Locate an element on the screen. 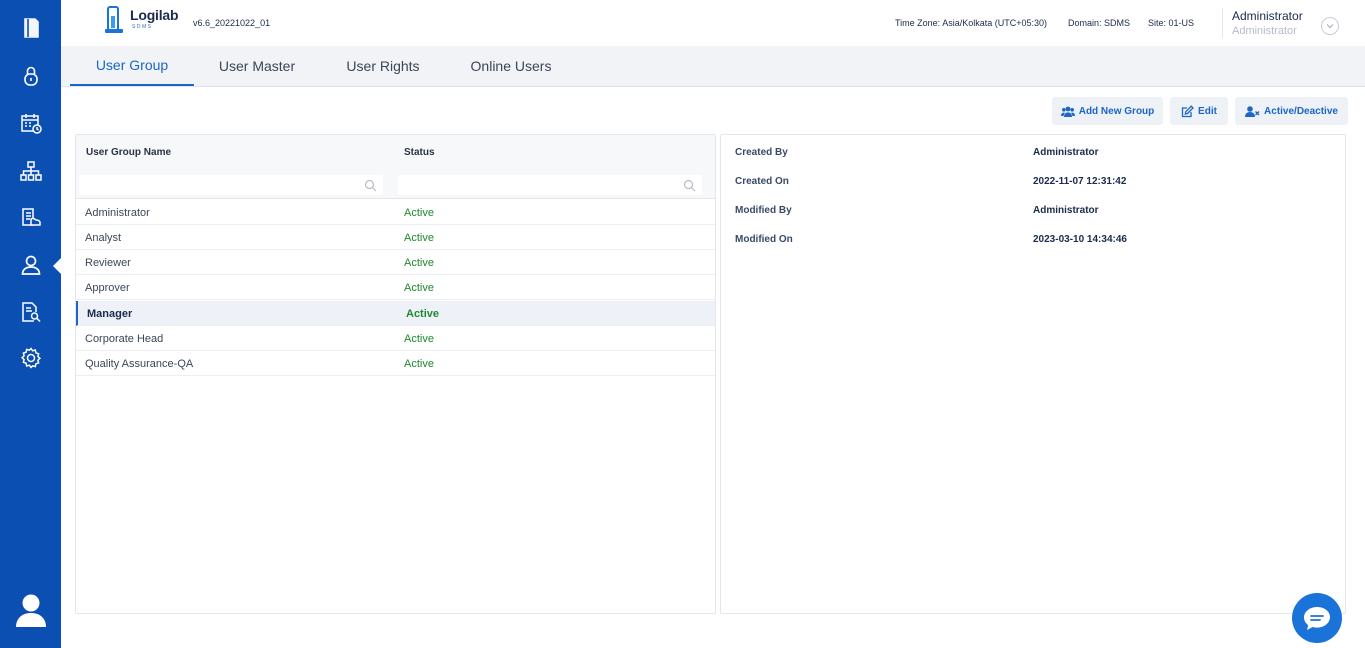 The image size is (1365, 648). domain-label: Domain: is located at coordinates (1085, 23).